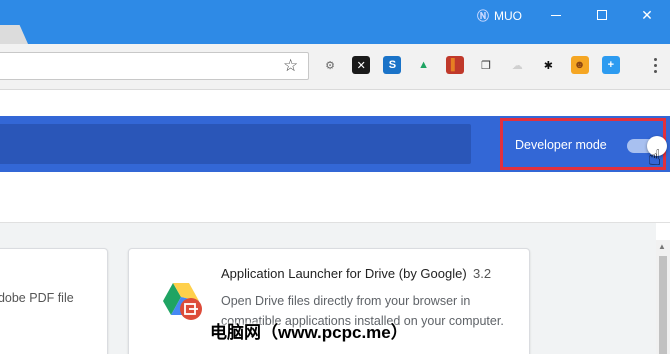 The image size is (670, 354). I want to click on address-bar: ☆, so click(154, 66).